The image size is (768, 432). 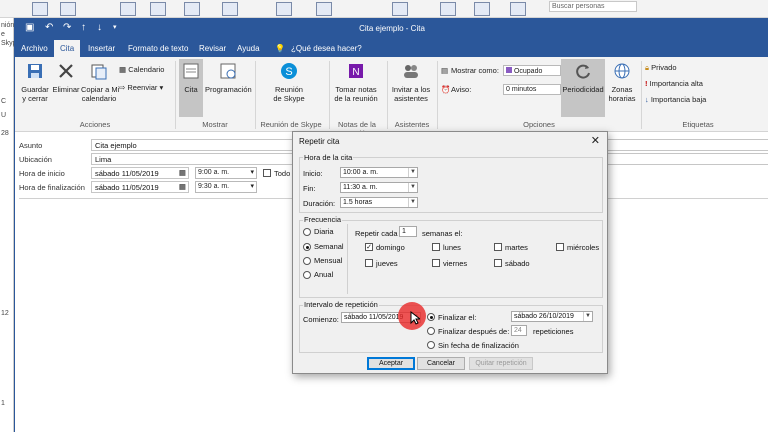 What do you see at coordinates (408, 231) in the screenshot?
I see `repeat-interval-input: 1` at bounding box center [408, 231].